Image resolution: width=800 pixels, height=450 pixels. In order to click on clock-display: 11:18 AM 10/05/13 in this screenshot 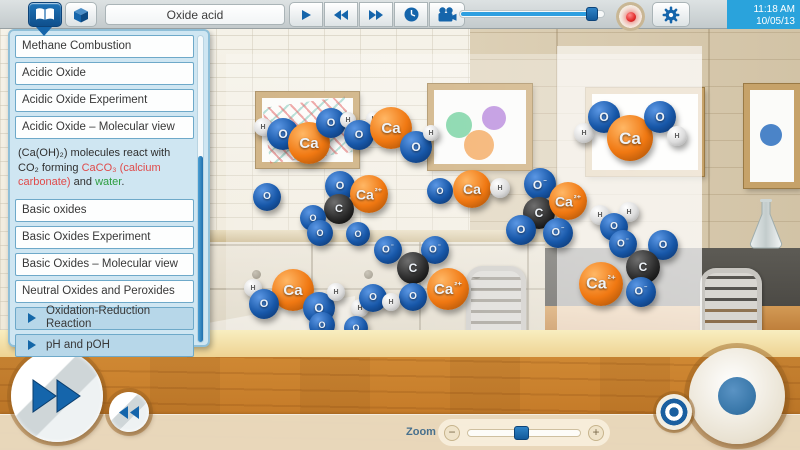, I will do `click(763, 14)`.